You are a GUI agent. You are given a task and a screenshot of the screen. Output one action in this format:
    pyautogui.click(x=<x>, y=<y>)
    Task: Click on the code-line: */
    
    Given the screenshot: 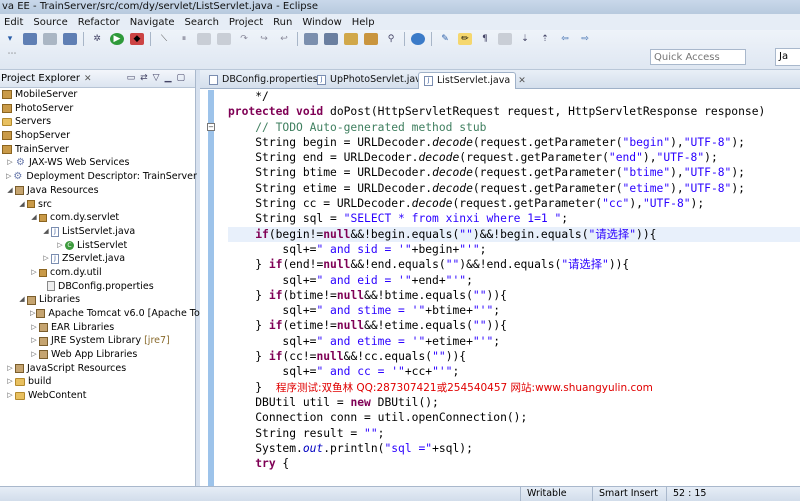 What is the action you would take?
    pyautogui.click(x=262, y=96)
    